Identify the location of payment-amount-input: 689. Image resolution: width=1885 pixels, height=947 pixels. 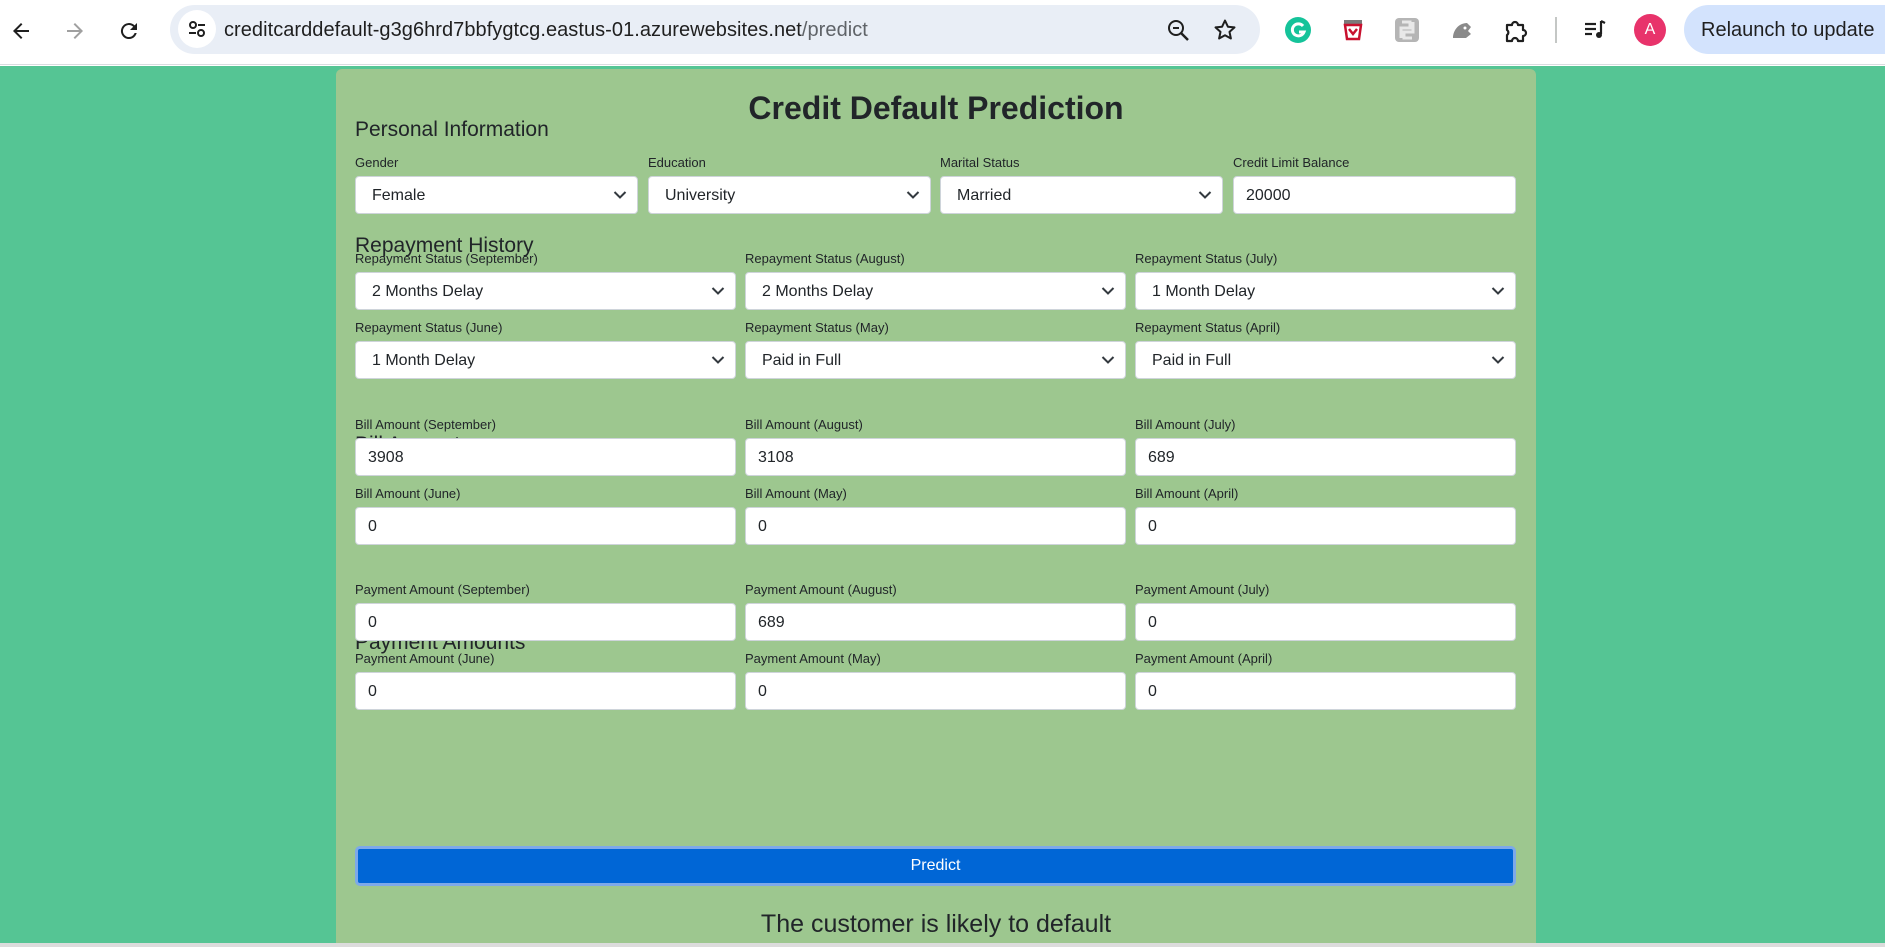
(935, 622).